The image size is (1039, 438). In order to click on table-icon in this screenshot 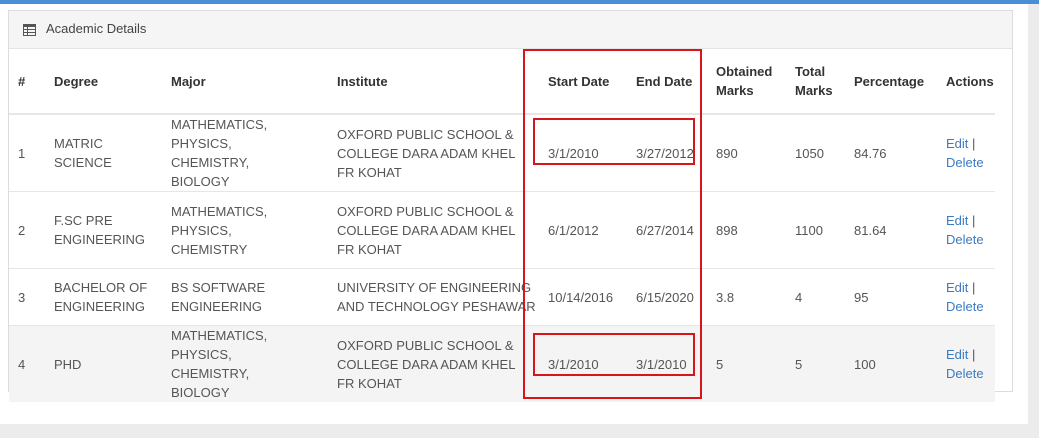, I will do `click(29, 32)`.